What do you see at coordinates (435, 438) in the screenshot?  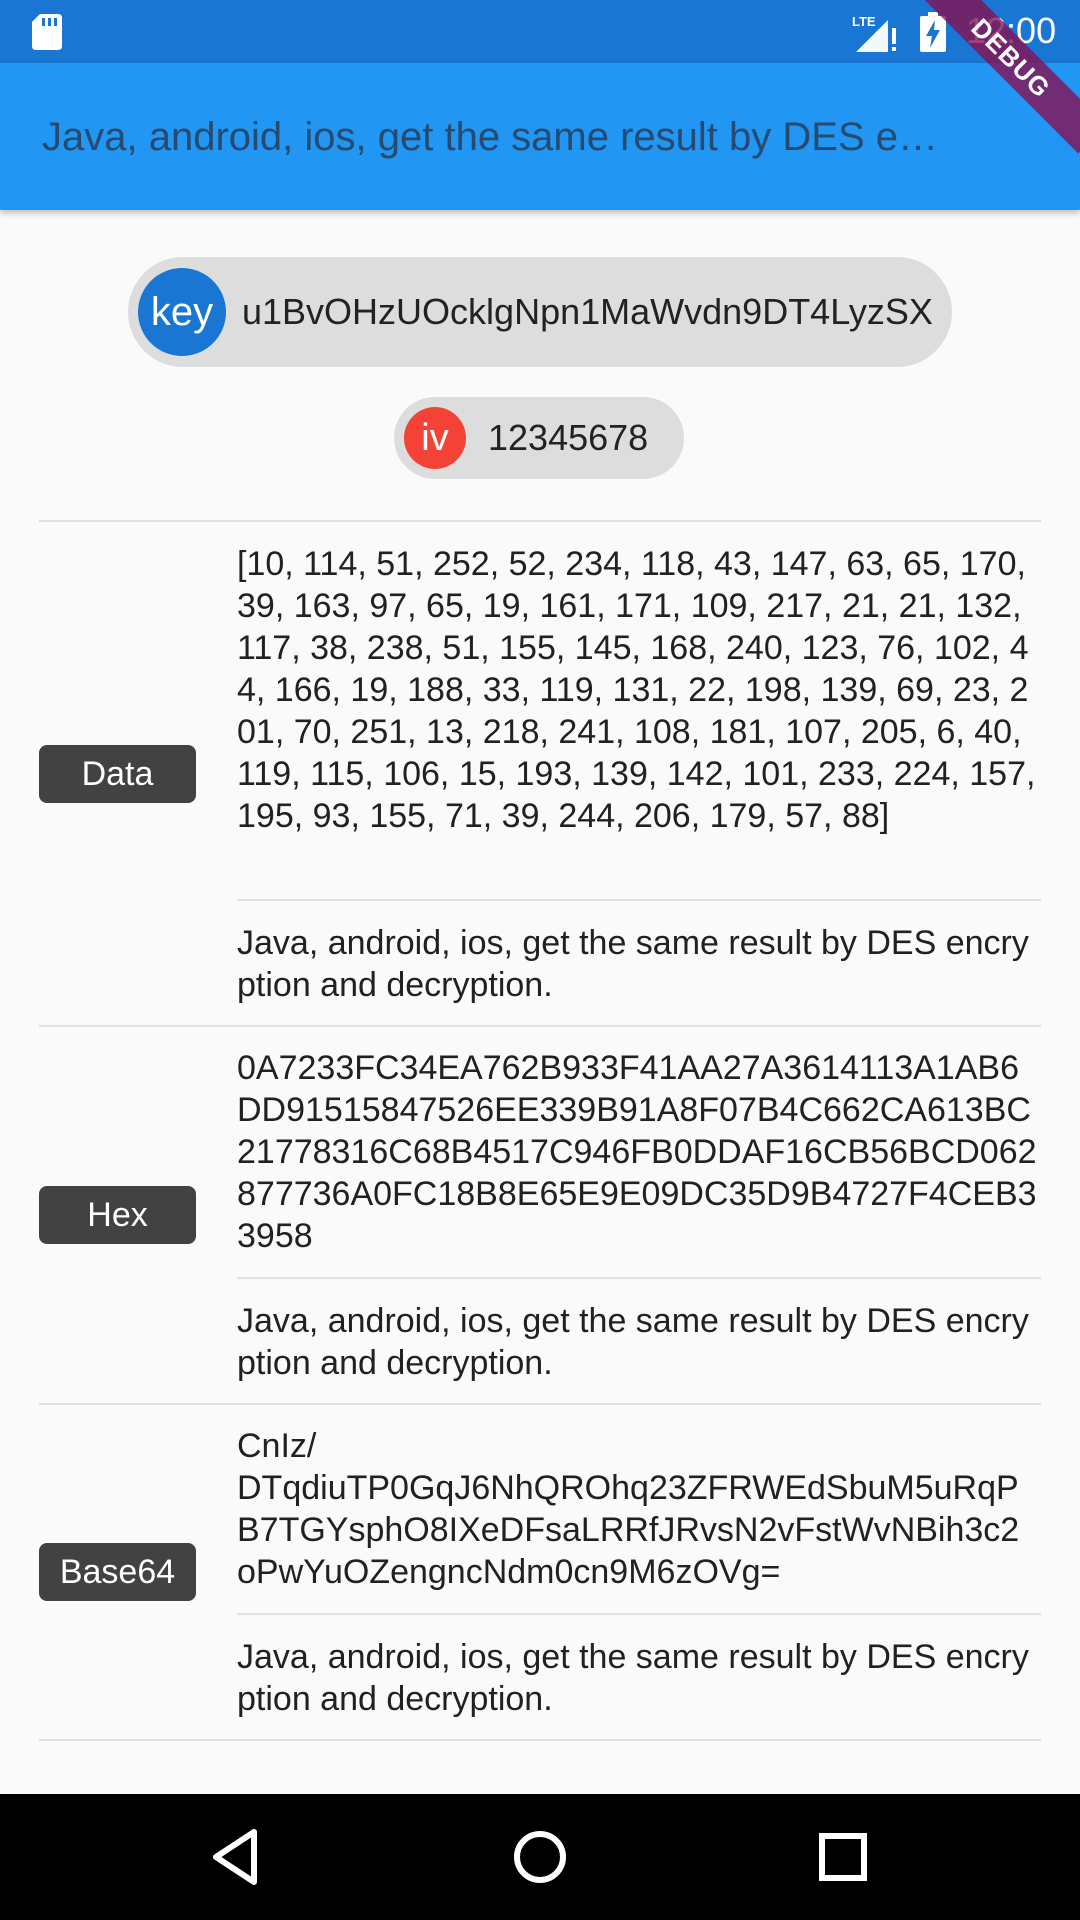 I see `iv-avatar: iv` at bounding box center [435, 438].